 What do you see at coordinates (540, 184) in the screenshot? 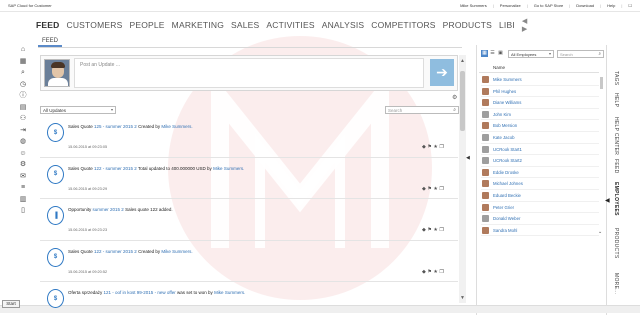
I see `list-item: Michael Johnes` at bounding box center [540, 184].